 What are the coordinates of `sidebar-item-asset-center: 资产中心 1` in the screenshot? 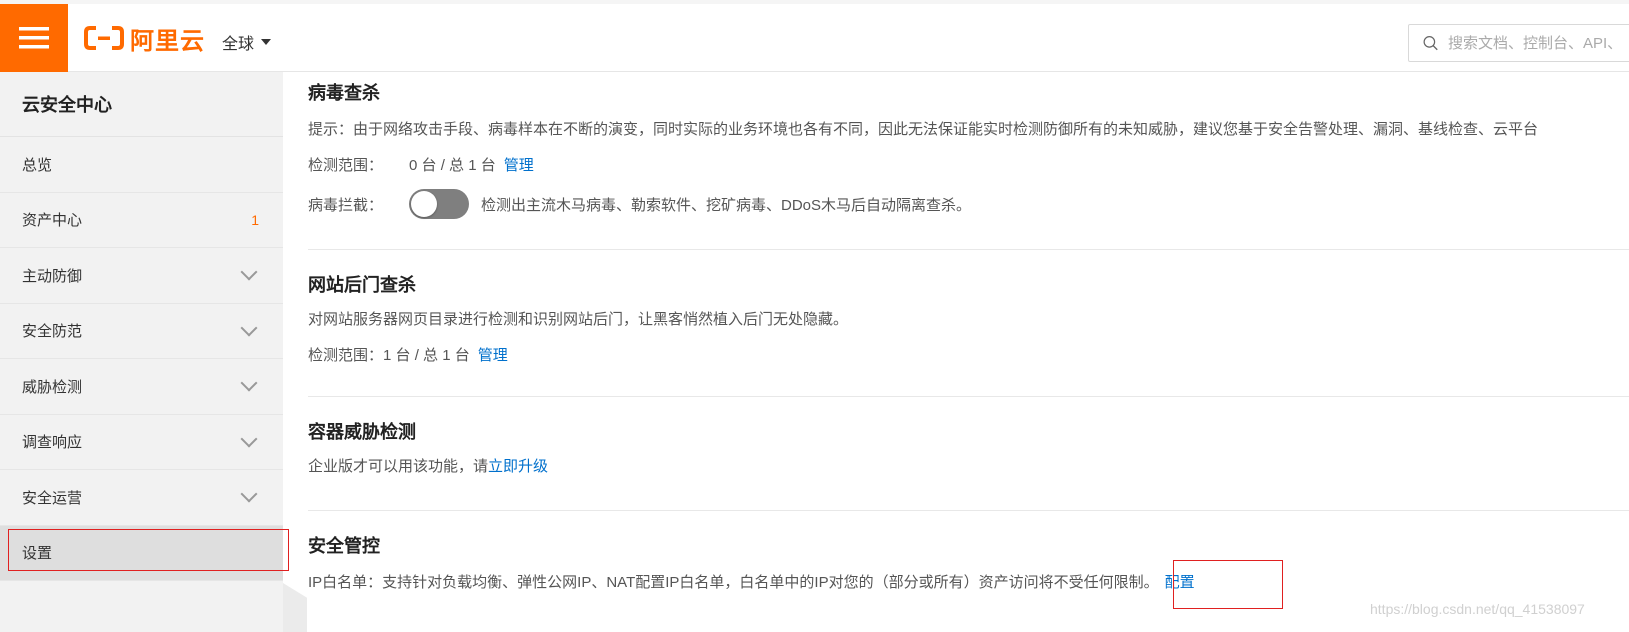 It's located at (141, 220).